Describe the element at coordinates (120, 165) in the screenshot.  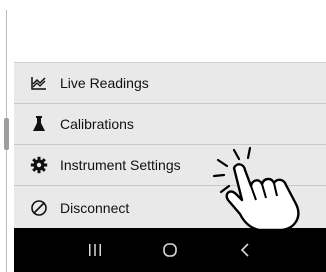
I see `menu-item-label: Instrument Settings` at that location.